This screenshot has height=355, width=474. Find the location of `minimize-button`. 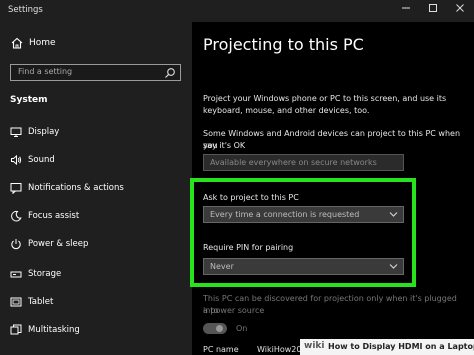

minimize-button is located at coordinates (406, 10).